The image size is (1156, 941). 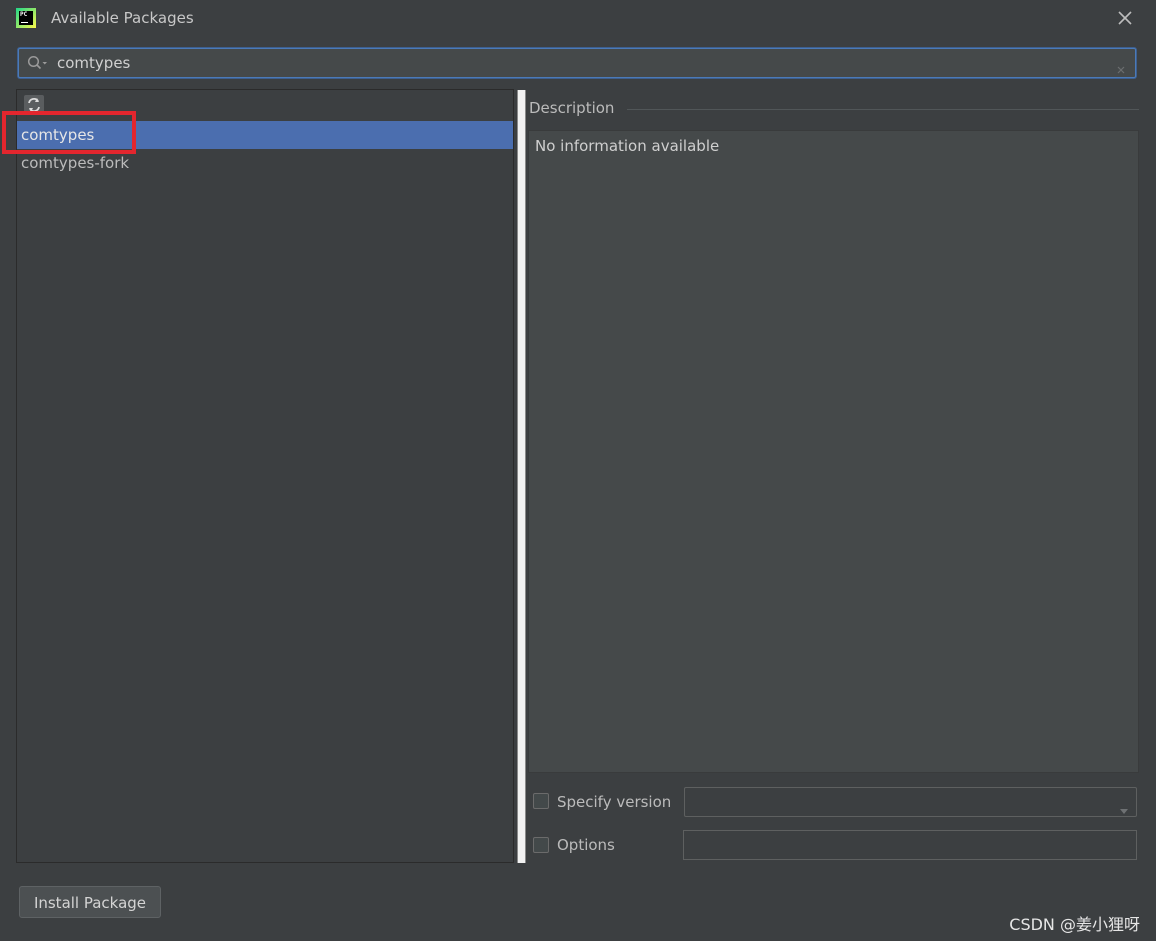 I want to click on install-package-button: Install Package, so click(x=90, y=902).